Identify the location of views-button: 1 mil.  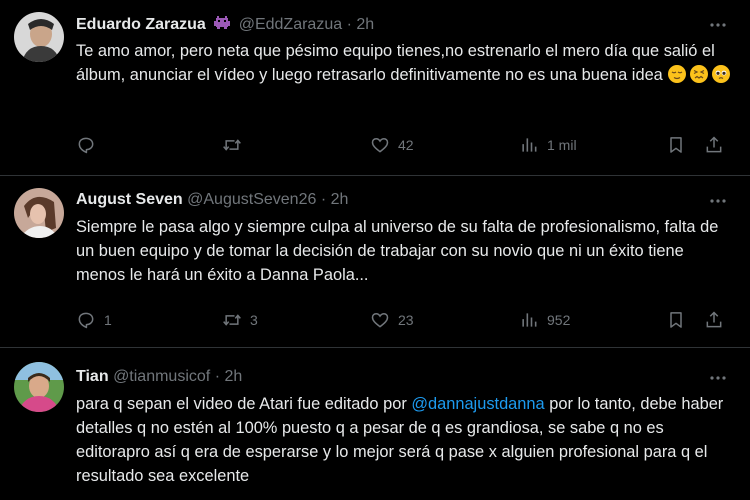
(548, 145).